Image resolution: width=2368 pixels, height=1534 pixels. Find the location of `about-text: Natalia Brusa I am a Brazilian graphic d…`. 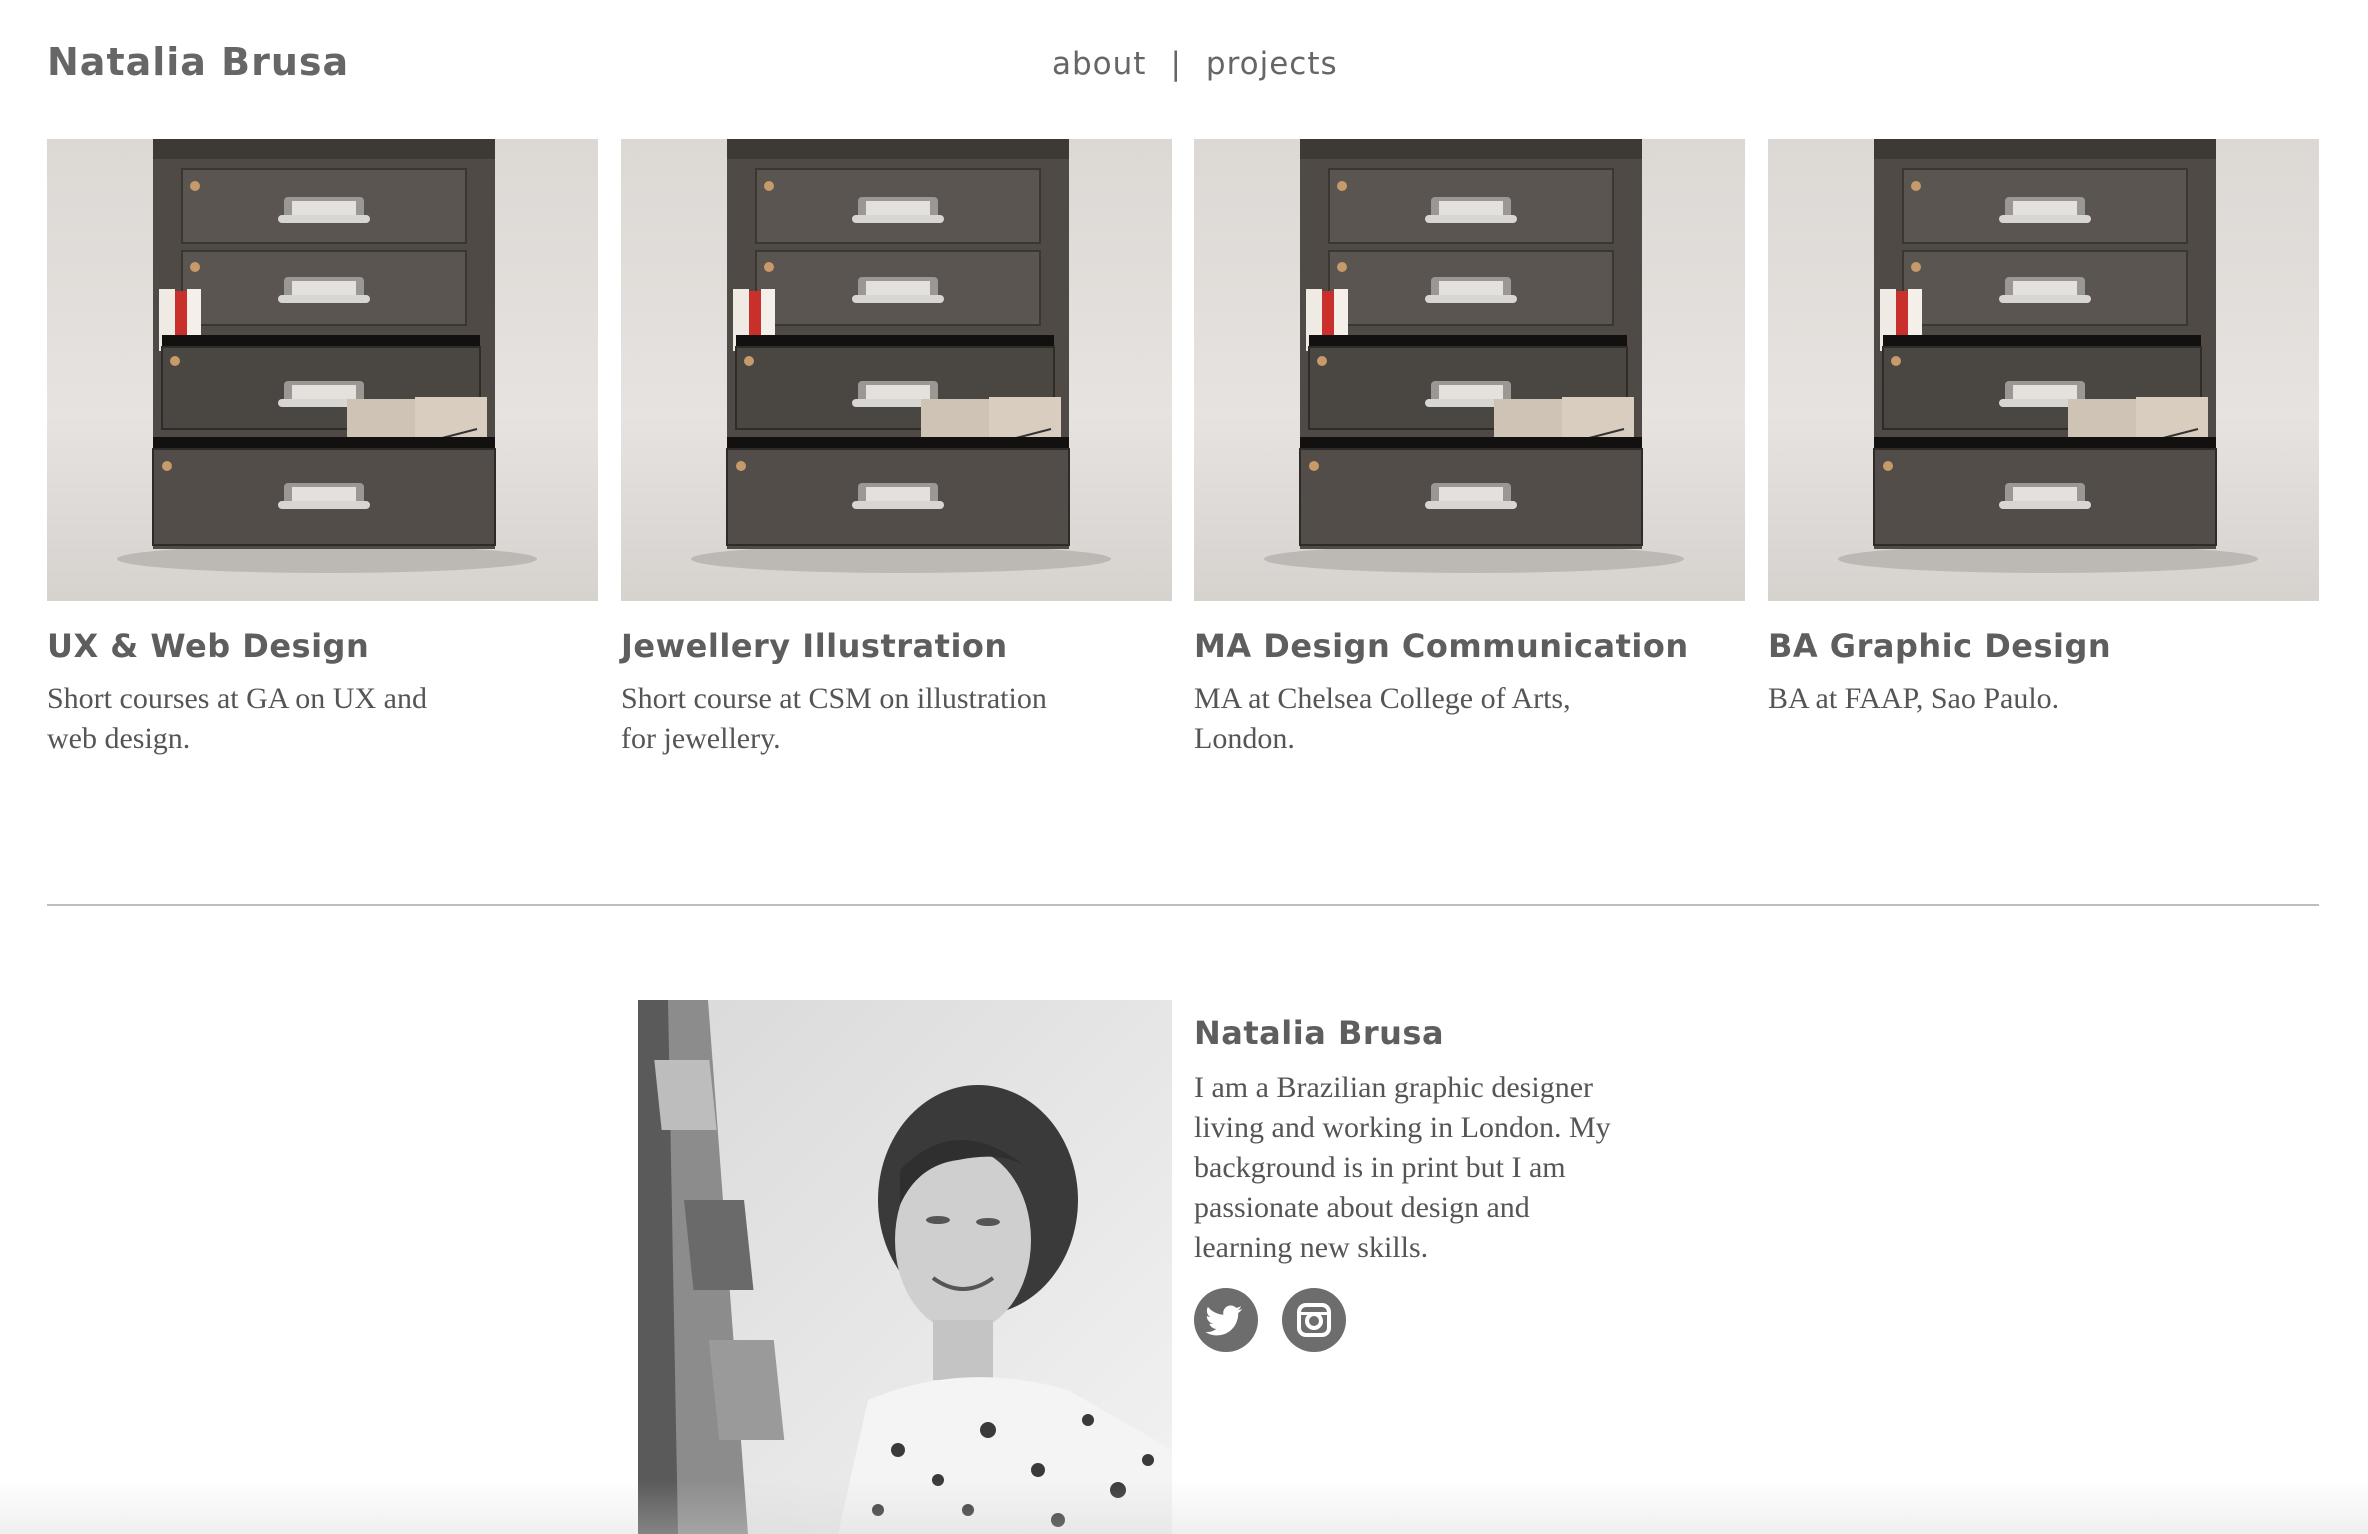

about-text: Natalia Brusa I am a Brazilian graphic d… is located at coordinates (1414, 1184).